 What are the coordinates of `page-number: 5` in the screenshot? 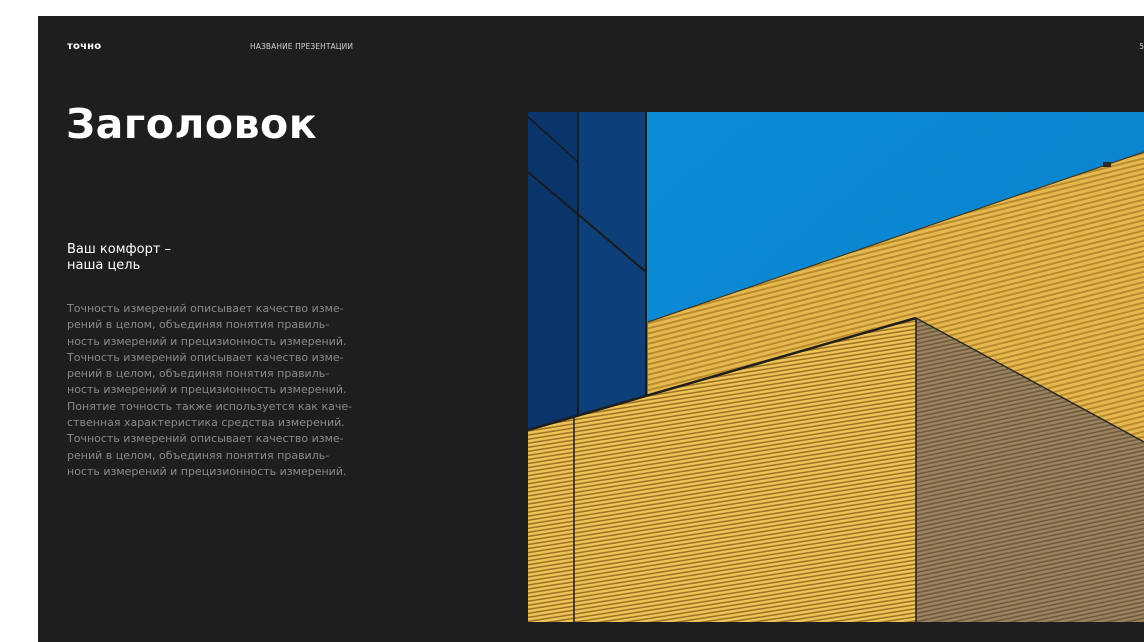 It's located at (1141, 46).